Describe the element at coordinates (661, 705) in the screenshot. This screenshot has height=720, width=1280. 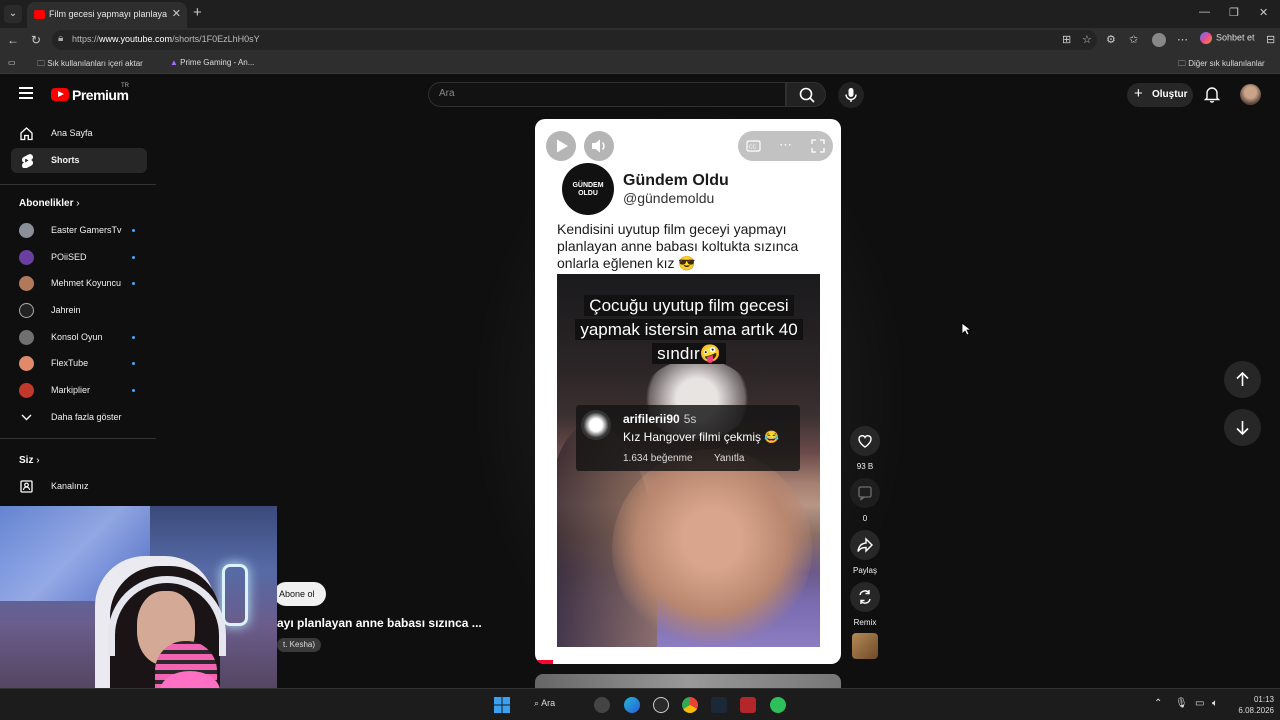
I see `settings-app-icon` at that location.